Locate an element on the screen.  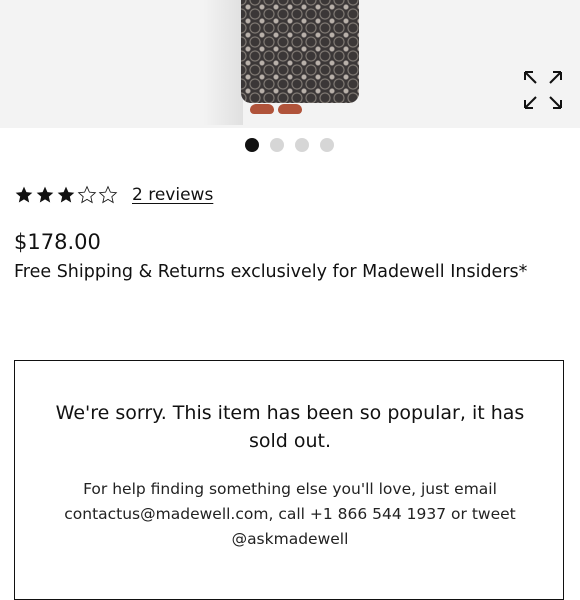
skirt-photo is located at coordinates (300, 51).